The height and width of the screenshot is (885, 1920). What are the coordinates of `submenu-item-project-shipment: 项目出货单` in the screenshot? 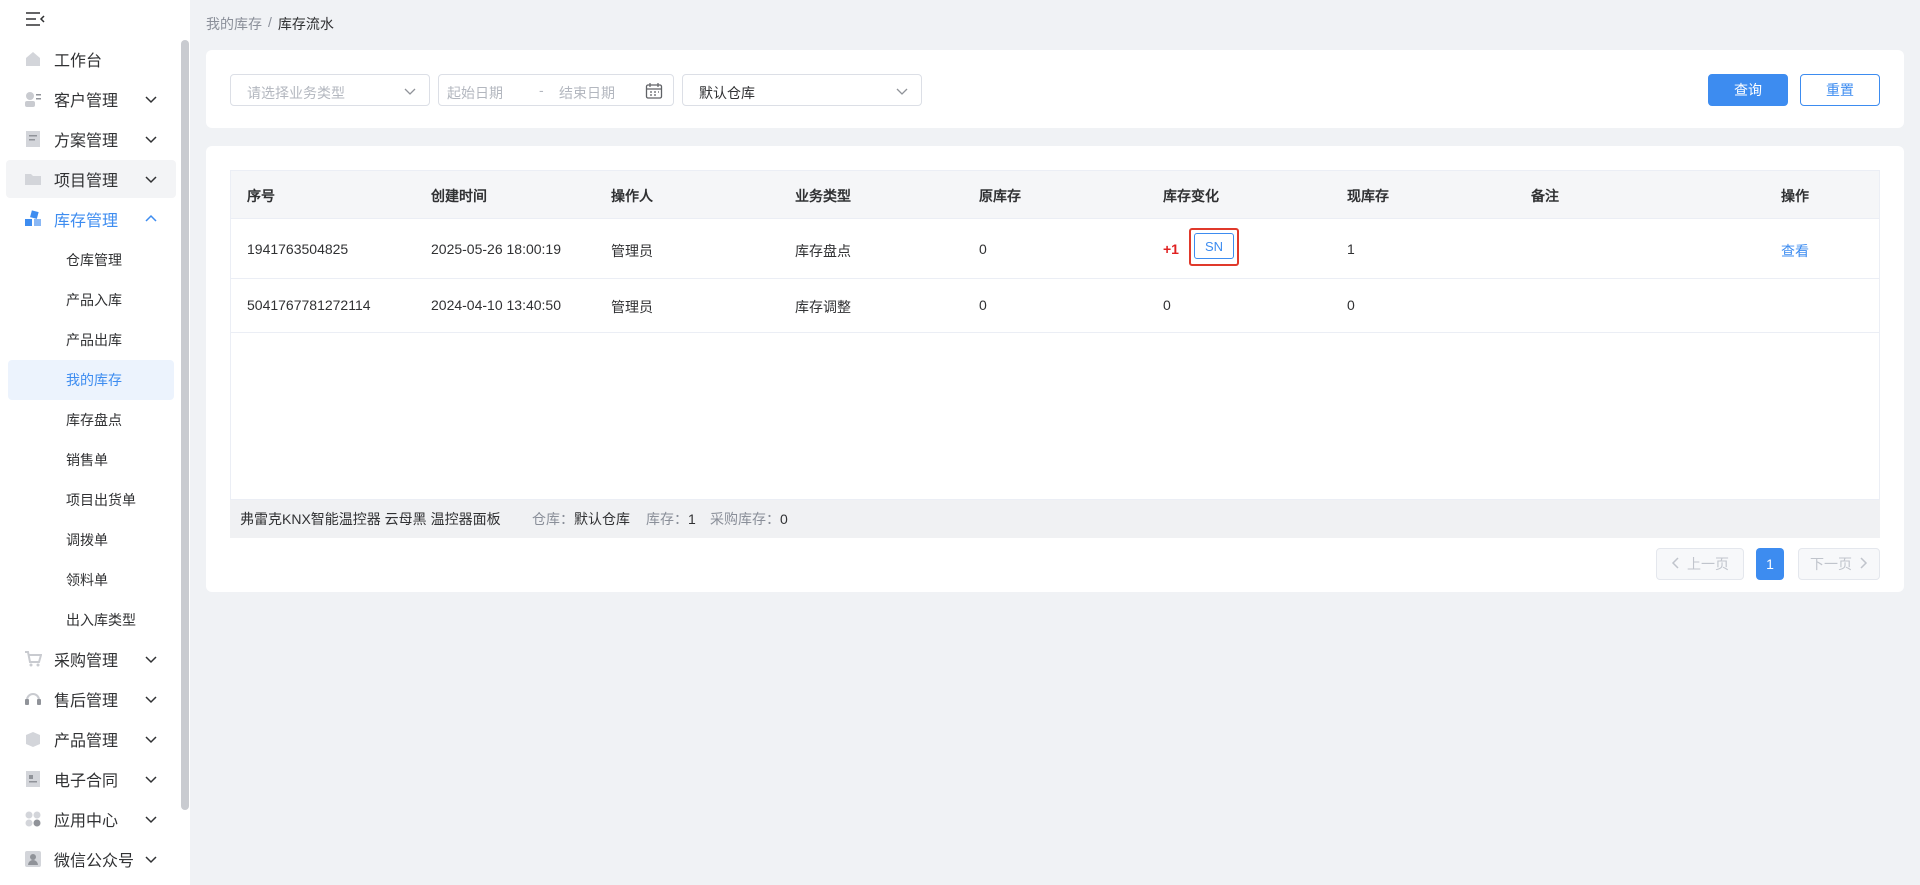 It's located at (91, 500).